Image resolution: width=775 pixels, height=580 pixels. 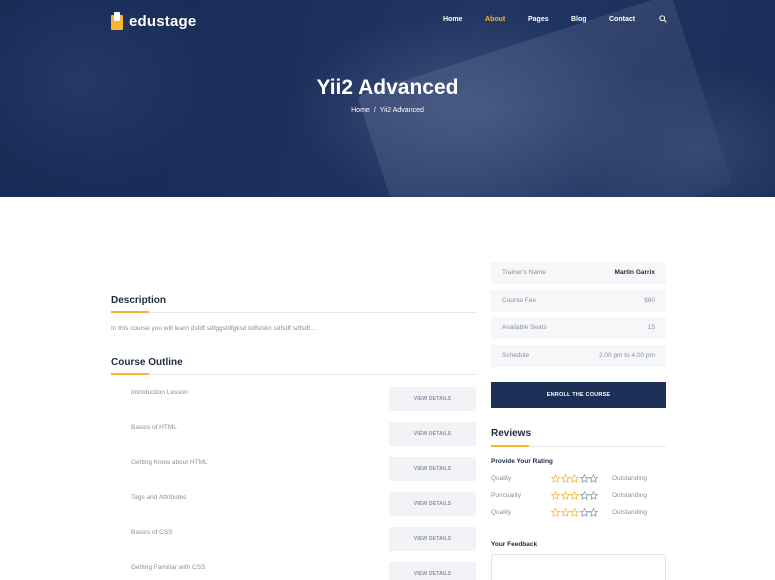 I want to click on reviews-heading: Reviews, so click(x=511, y=433).